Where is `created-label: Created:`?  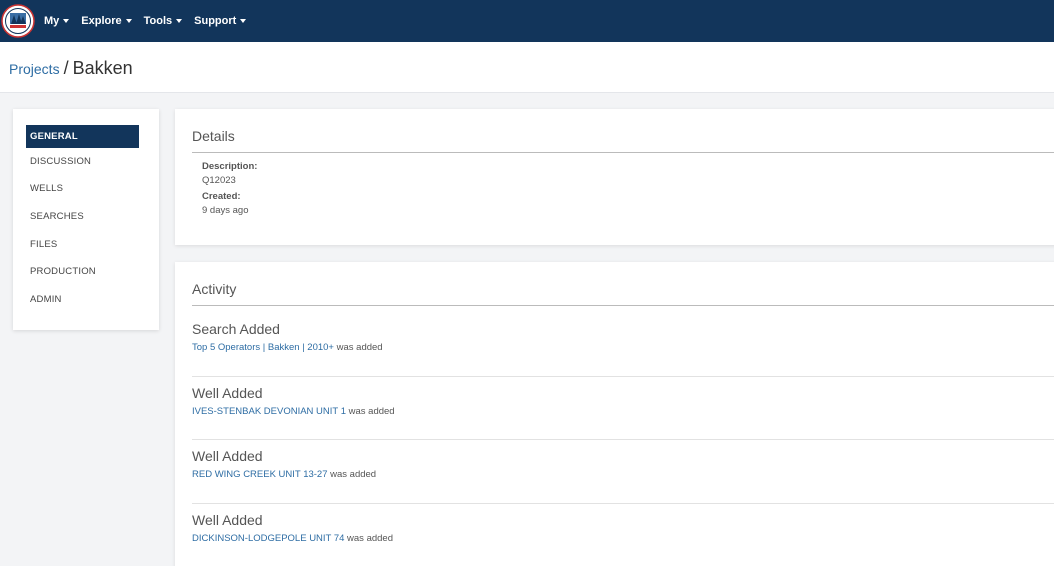 created-label: Created: is located at coordinates (221, 196).